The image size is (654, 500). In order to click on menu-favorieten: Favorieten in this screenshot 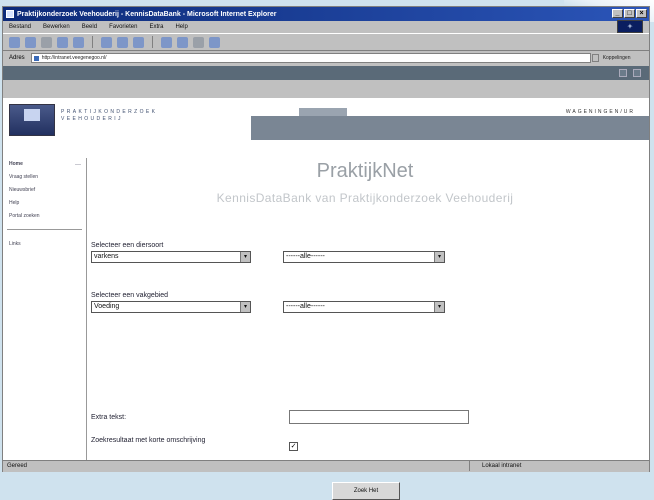, I will do `click(123, 27)`.